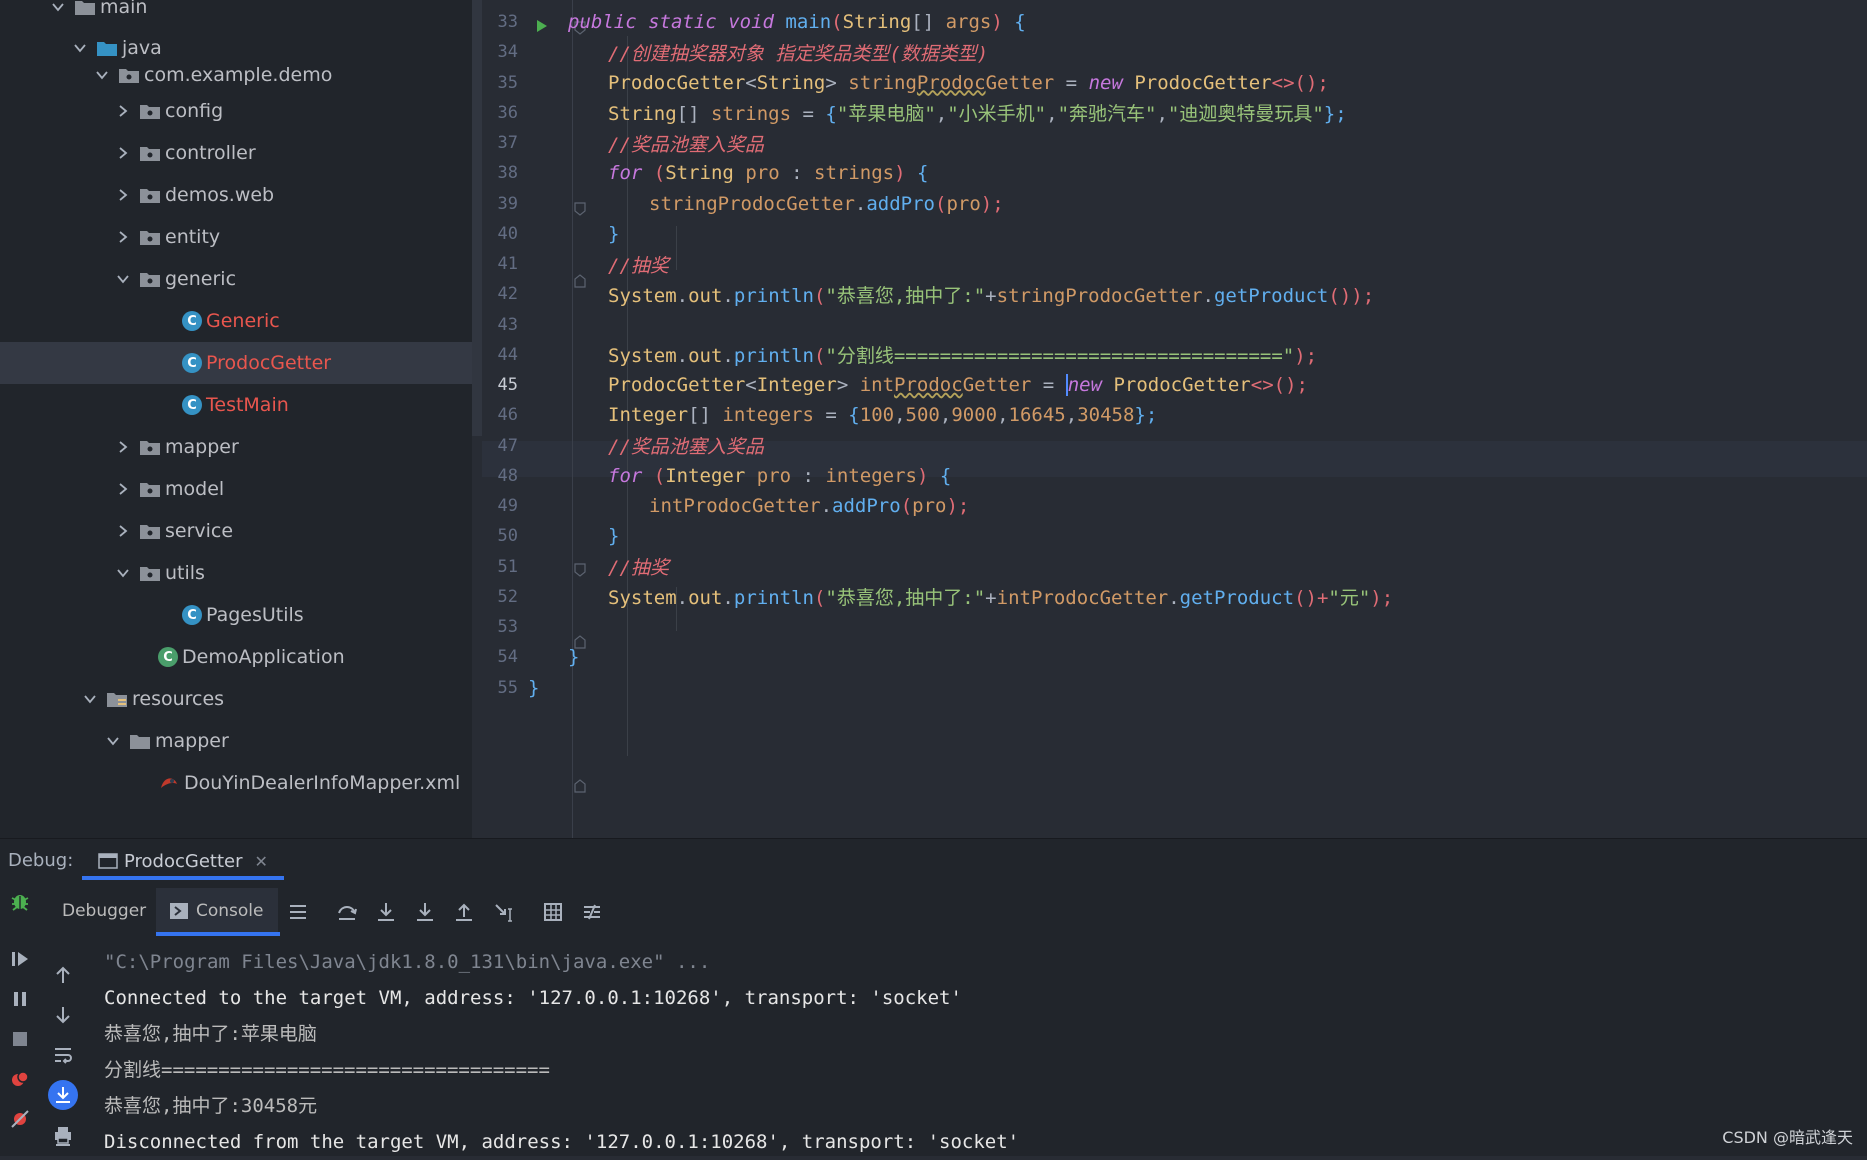 The width and height of the screenshot is (1867, 1160). What do you see at coordinates (236, 783) in the screenshot?
I see `tree-item-xml-file: DouYinDealerInfoMapper.xml` at bounding box center [236, 783].